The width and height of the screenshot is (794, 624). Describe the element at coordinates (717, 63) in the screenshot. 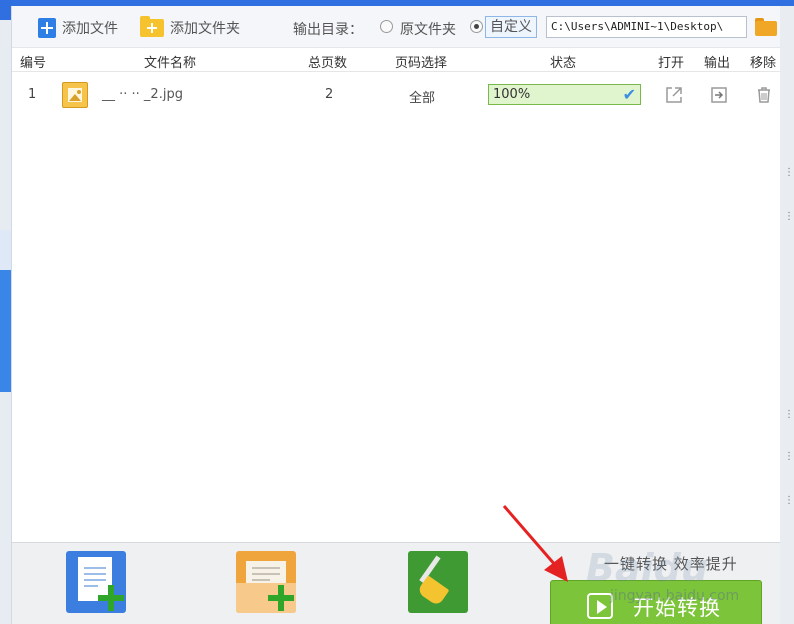

I see `col-output: 输出` at that location.